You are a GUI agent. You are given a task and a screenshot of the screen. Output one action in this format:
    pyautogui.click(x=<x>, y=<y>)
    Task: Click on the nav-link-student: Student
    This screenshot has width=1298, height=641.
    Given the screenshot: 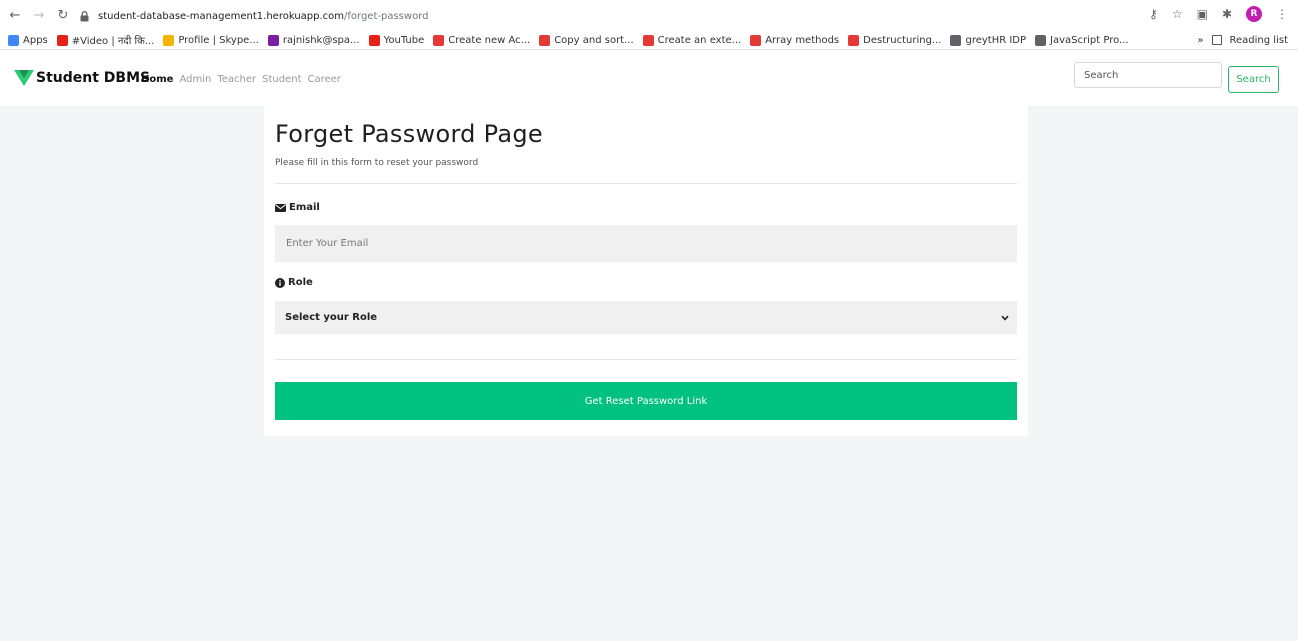 What is the action you would take?
    pyautogui.click(x=281, y=79)
    